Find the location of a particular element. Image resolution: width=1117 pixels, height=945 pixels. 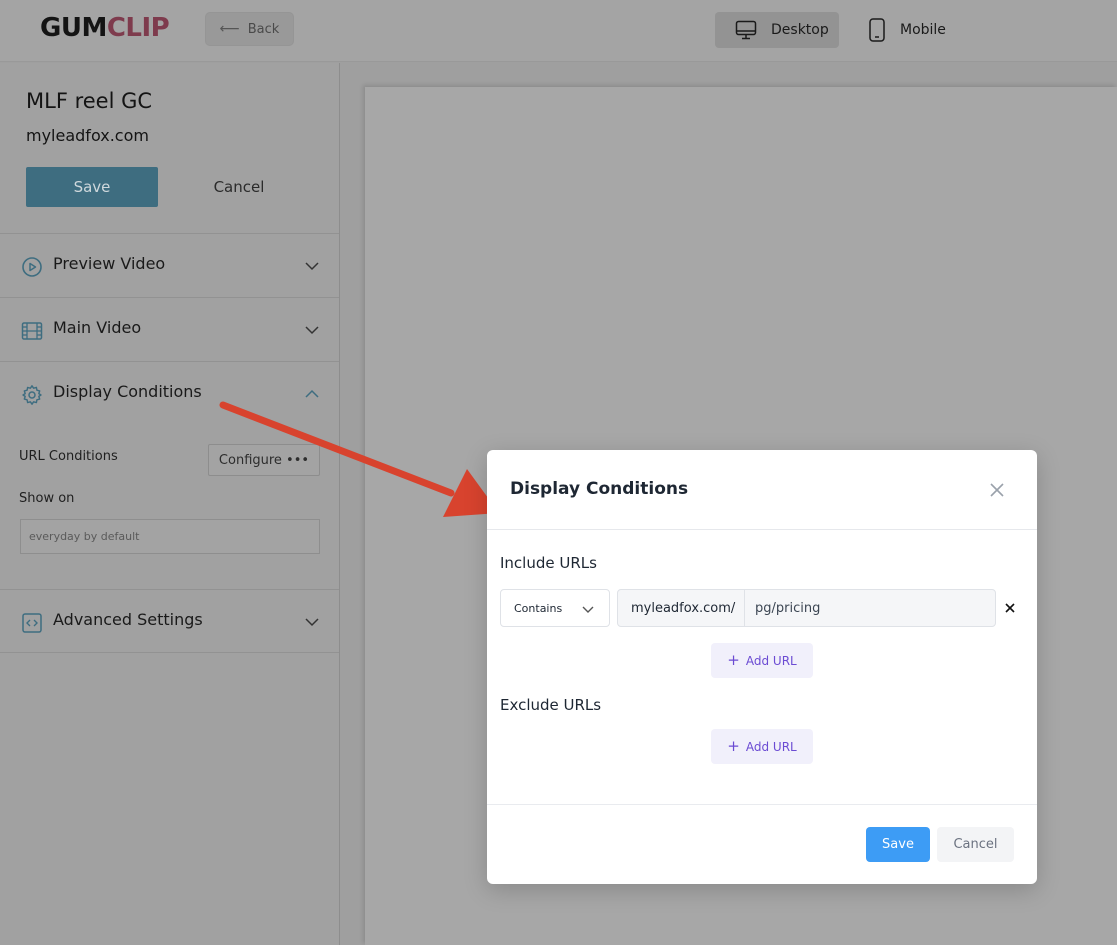

mobile-label: Mobile is located at coordinates (923, 30).